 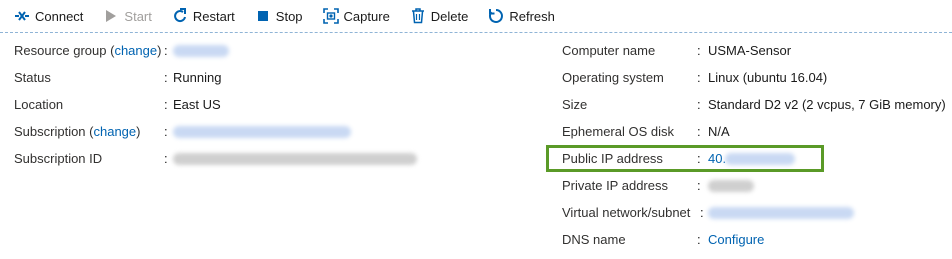 I want to click on resource-group-row: Resource group (change), so click(x=87, y=51).